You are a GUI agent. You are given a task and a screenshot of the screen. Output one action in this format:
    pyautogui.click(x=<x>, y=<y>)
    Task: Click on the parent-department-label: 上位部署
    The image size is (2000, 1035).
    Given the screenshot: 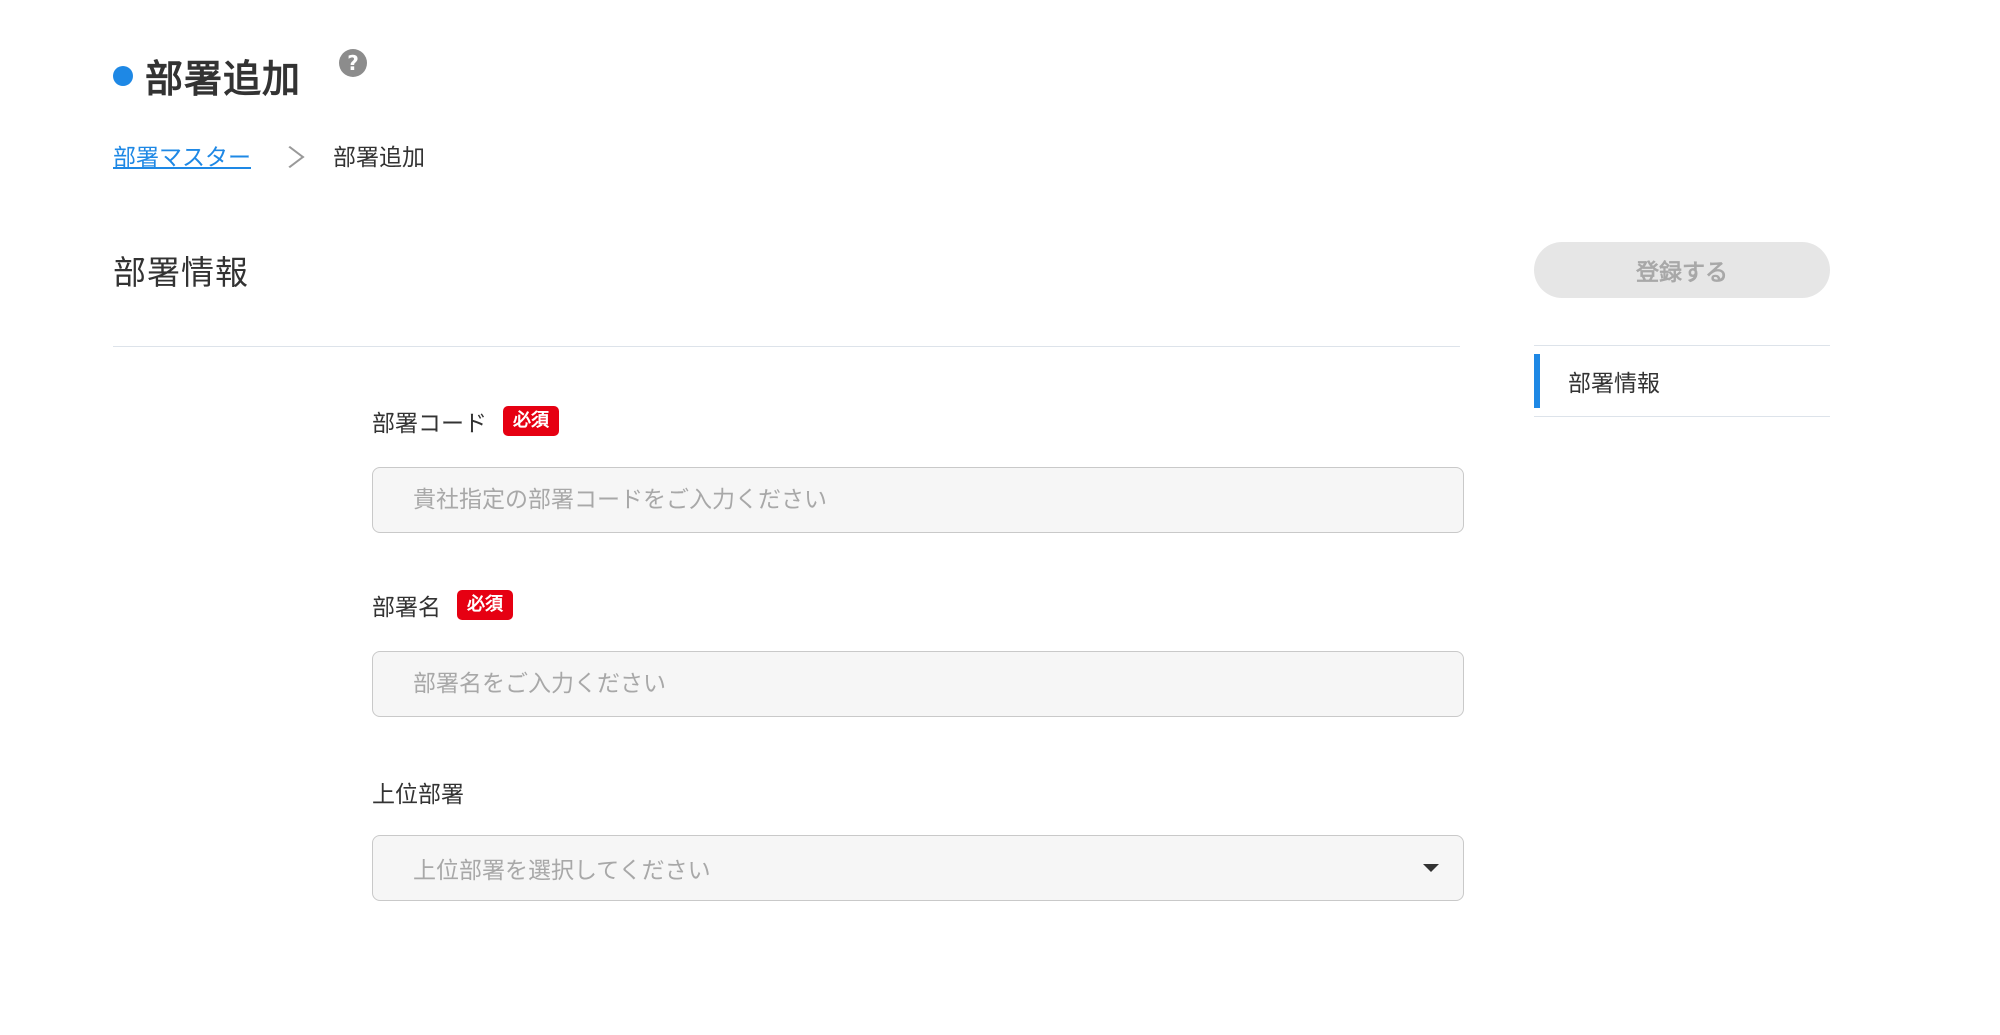 What is the action you would take?
    pyautogui.click(x=418, y=795)
    